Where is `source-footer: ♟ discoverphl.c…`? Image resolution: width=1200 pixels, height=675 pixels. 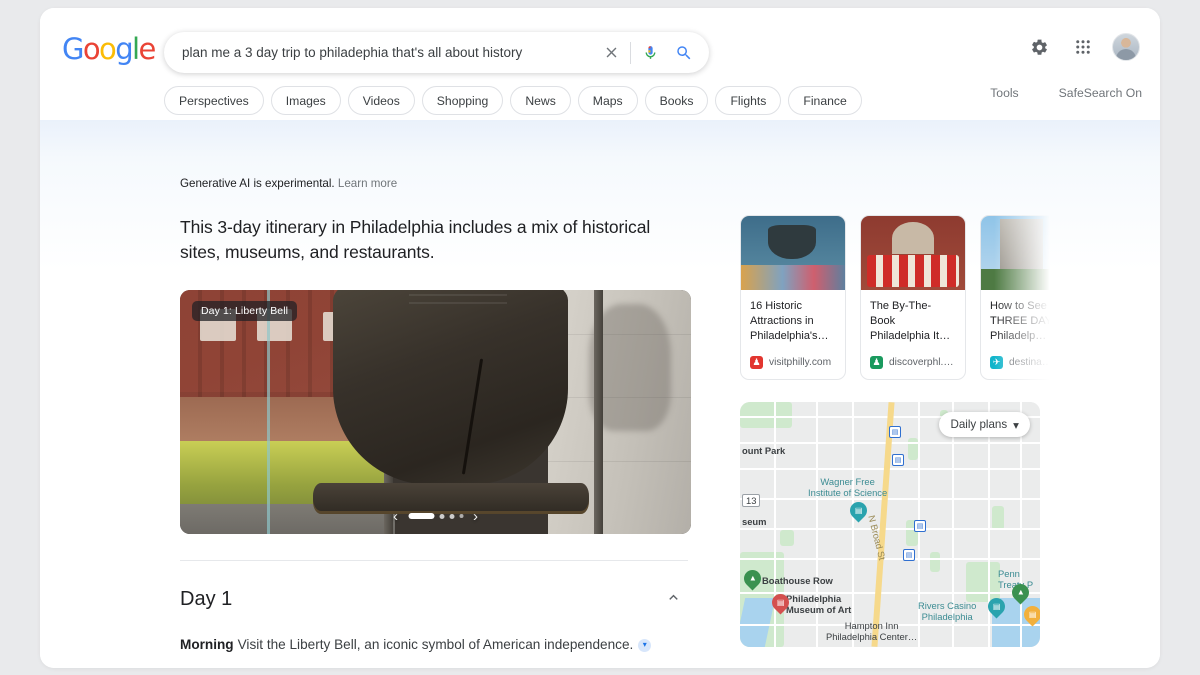
source-footer: ♟ discoverphl.c… is located at coordinates (913, 363).